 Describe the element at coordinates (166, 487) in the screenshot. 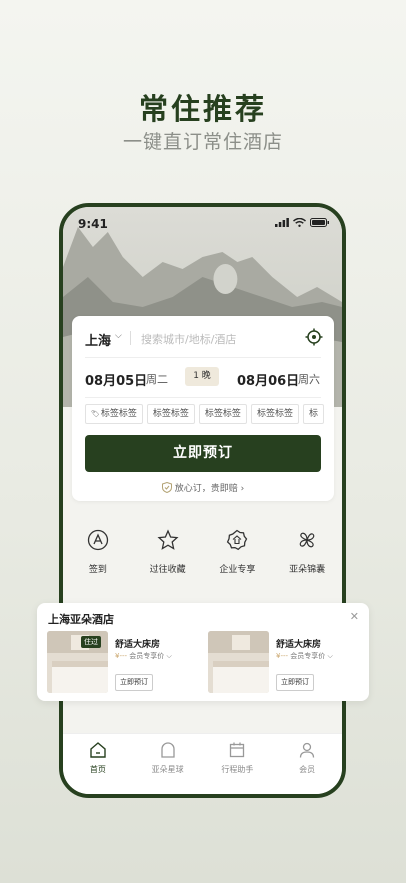

I see `shield-icon` at that location.